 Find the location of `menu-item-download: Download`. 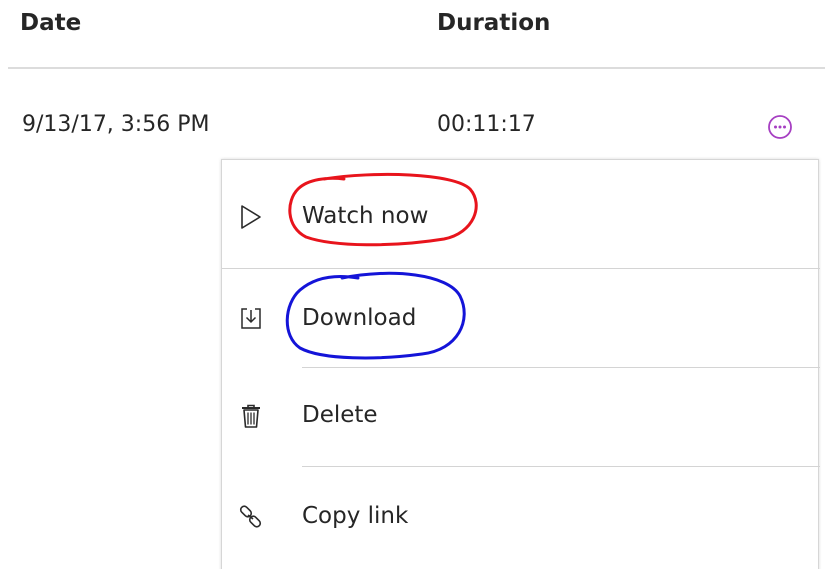

menu-item-download: Download is located at coordinates (521, 320).